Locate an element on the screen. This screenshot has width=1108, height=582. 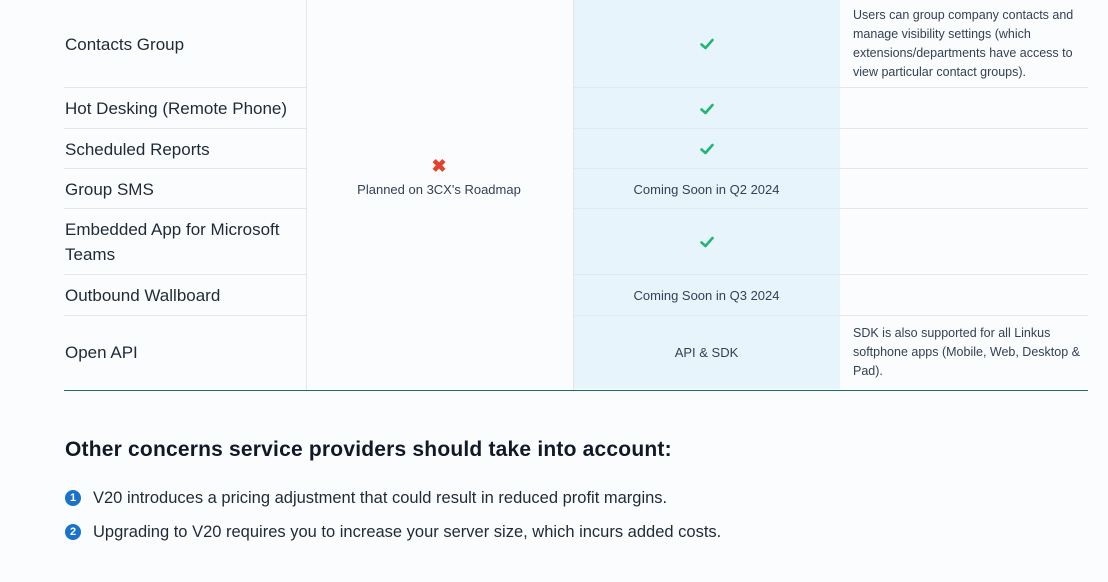
roadmap-text: Planned on 3CX's Roadmap is located at coordinates (439, 189).